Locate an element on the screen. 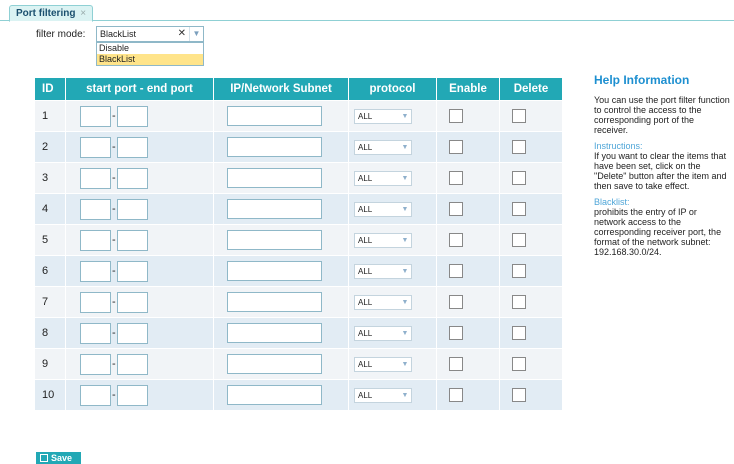 Image resolution: width=734 pixels, height=464 pixels. clear-icon: ✕ is located at coordinates (182, 34).